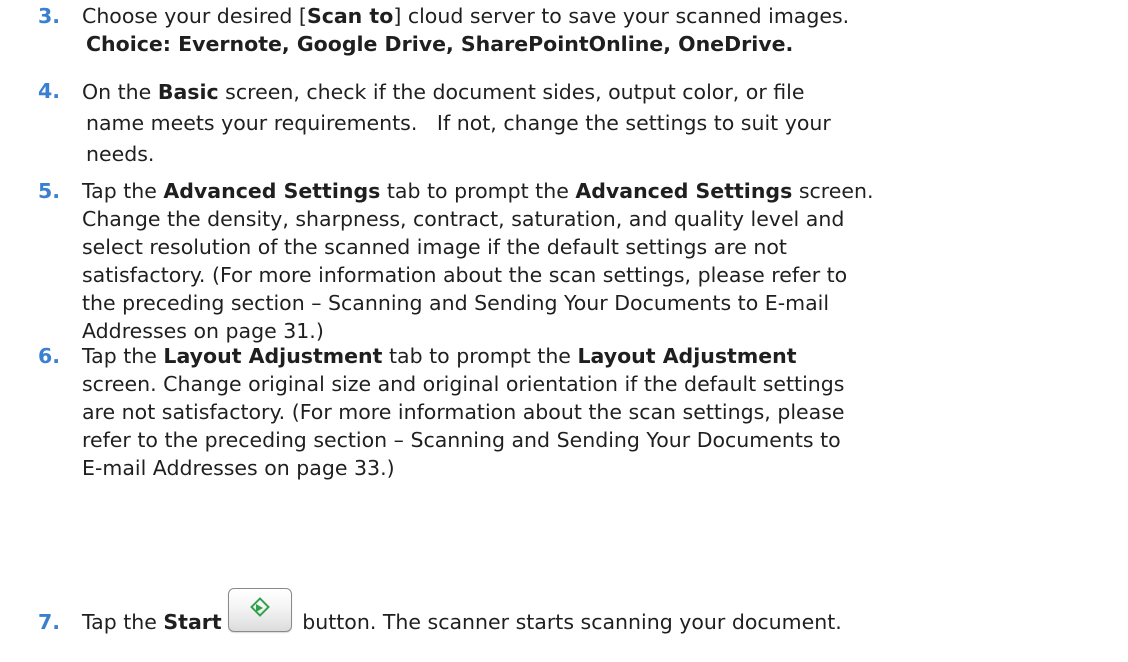 The height and width of the screenshot is (662, 1128). What do you see at coordinates (49, 356) in the screenshot?
I see `step-number: 6.` at bounding box center [49, 356].